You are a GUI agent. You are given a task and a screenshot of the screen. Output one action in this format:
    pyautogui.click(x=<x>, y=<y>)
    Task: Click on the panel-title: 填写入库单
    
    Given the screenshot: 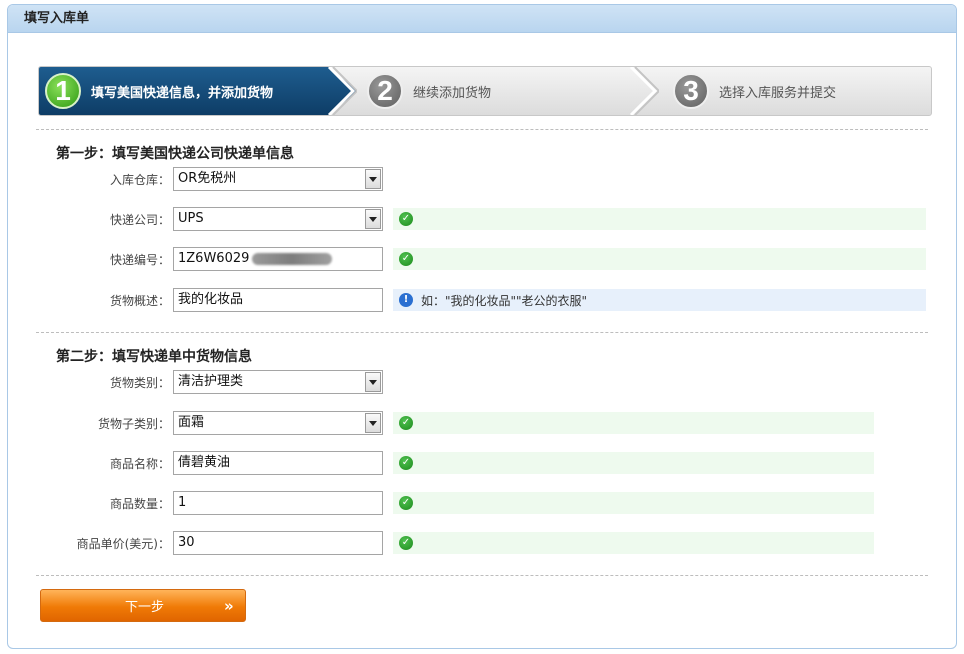 What is the action you would take?
    pyautogui.click(x=482, y=19)
    